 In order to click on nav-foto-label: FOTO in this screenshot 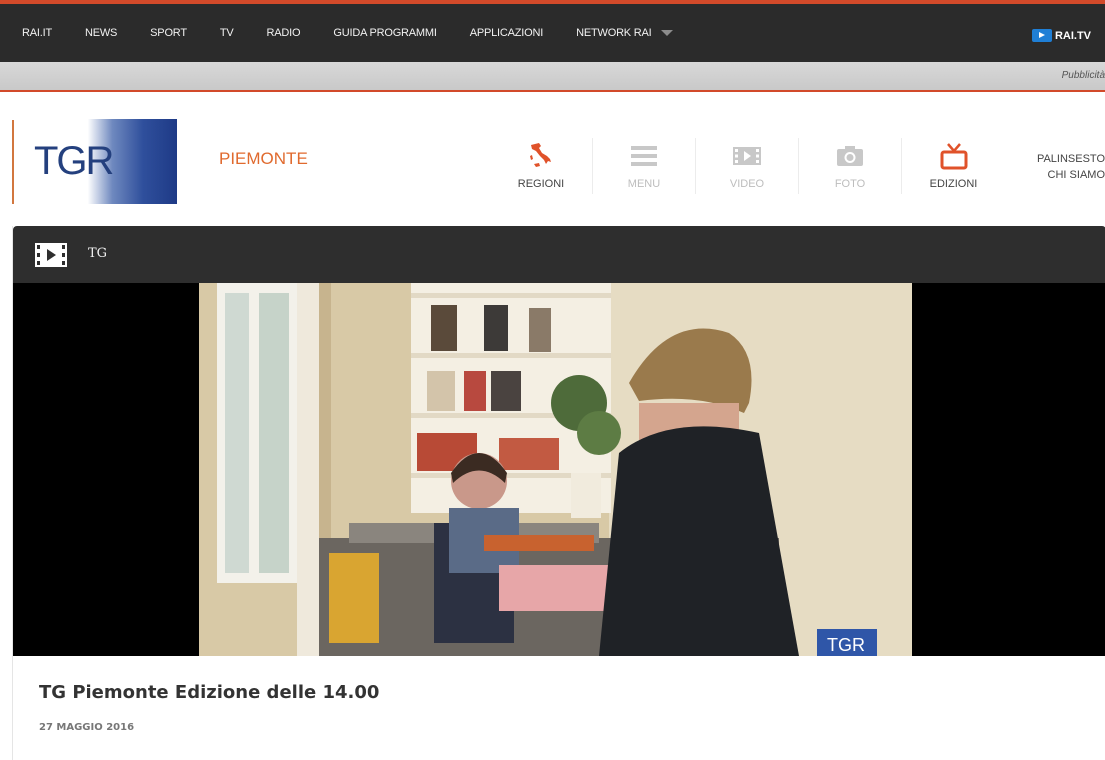, I will do `click(850, 184)`.